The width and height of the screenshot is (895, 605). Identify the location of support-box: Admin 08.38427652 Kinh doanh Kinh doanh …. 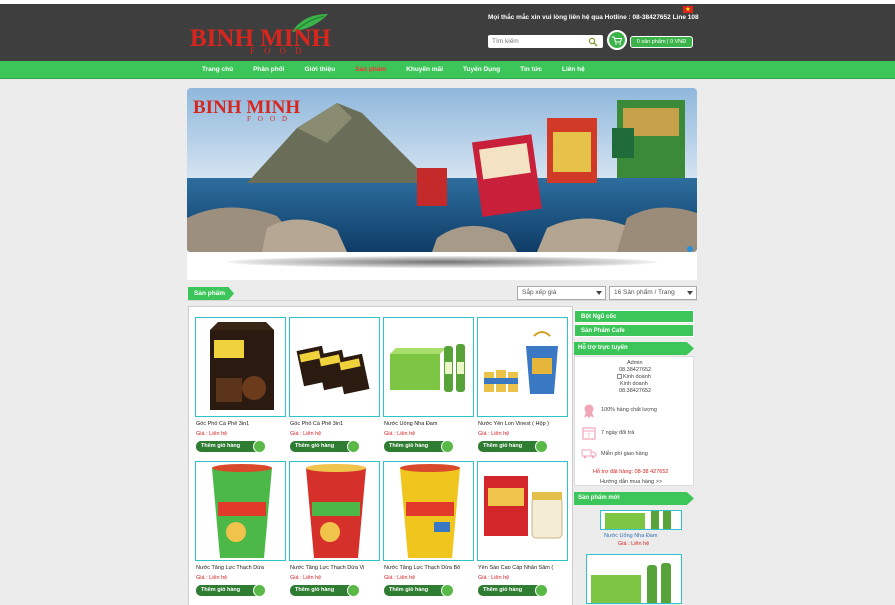
(634, 421).